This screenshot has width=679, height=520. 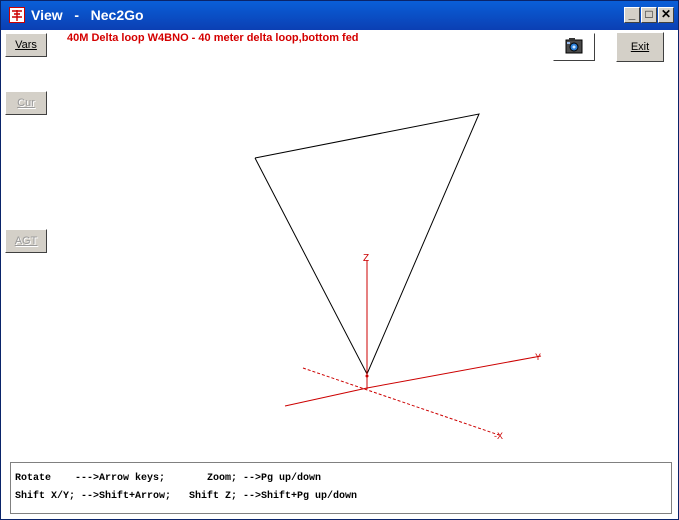 What do you see at coordinates (26, 103) in the screenshot?
I see `cur-button: Cur` at bounding box center [26, 103].